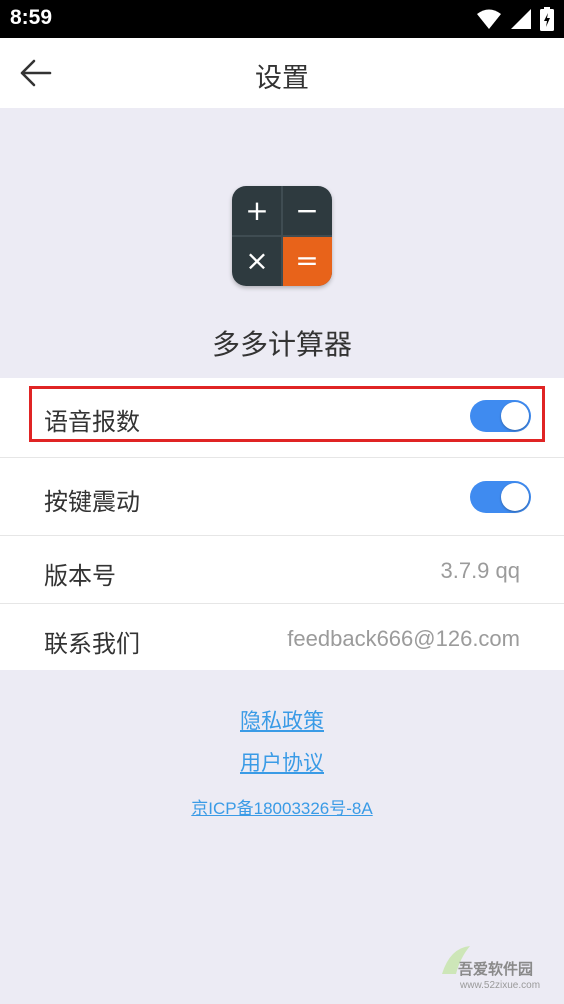 The image size is (564, 1004). I want to click on contact-row: 联系我们 feedback666@126.com, so click(282, 637).